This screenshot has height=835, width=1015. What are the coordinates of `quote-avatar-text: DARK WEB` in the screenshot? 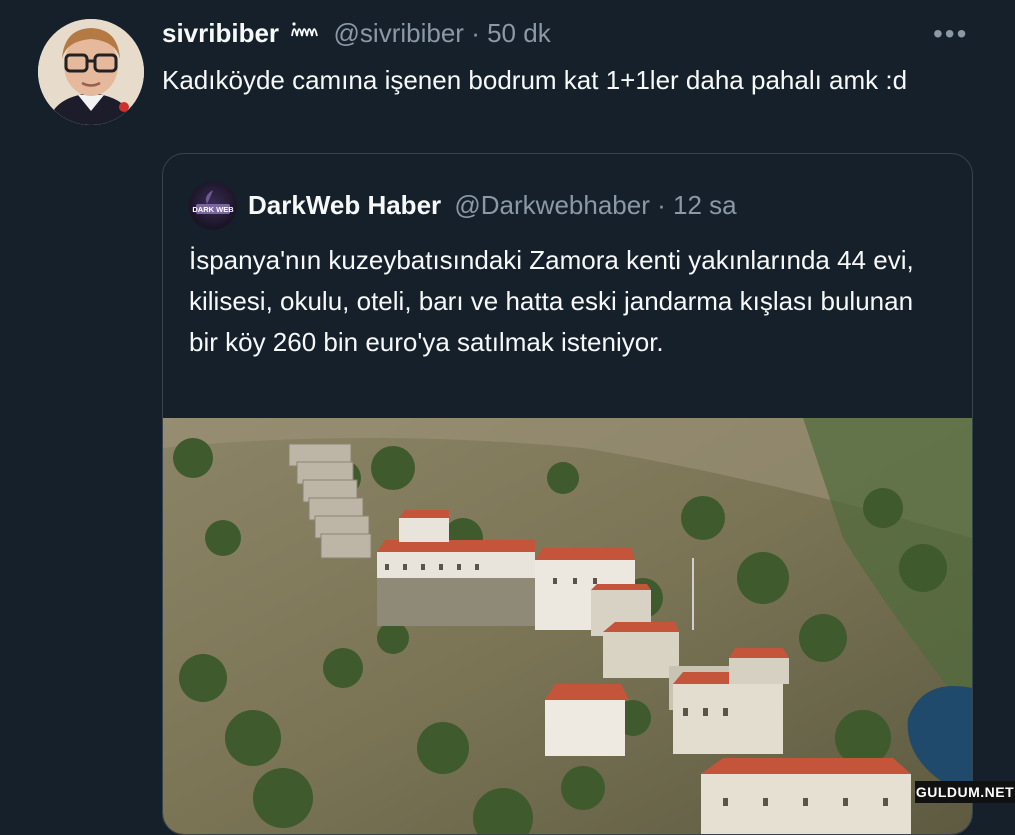 It's located at (213, 209).